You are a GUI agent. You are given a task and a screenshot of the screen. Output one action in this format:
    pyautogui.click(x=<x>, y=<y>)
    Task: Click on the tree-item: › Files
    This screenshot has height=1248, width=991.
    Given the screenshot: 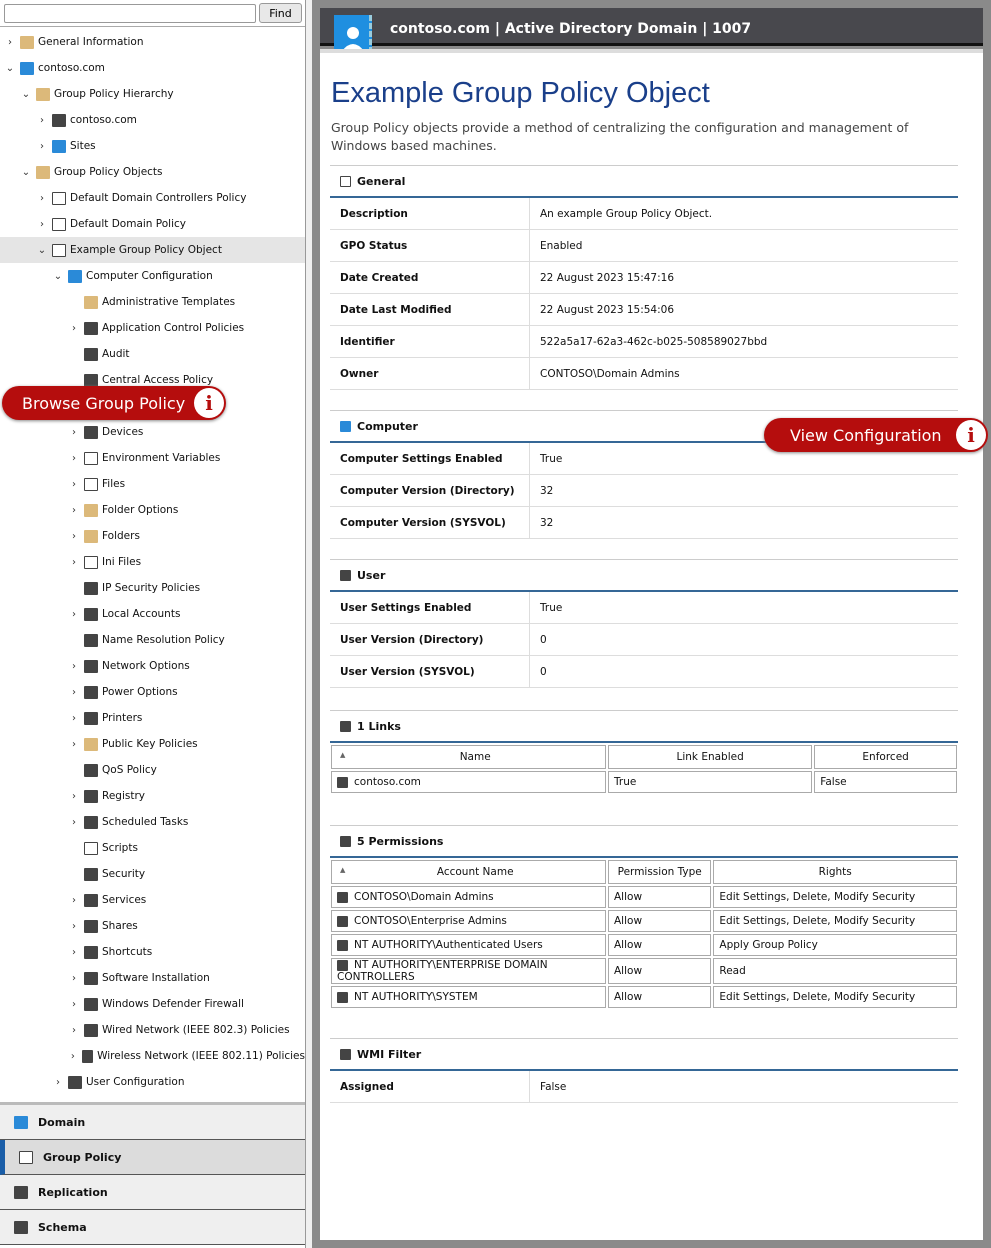 What is the action you would take?
    pyautogui.click(x=152, y=484)
    